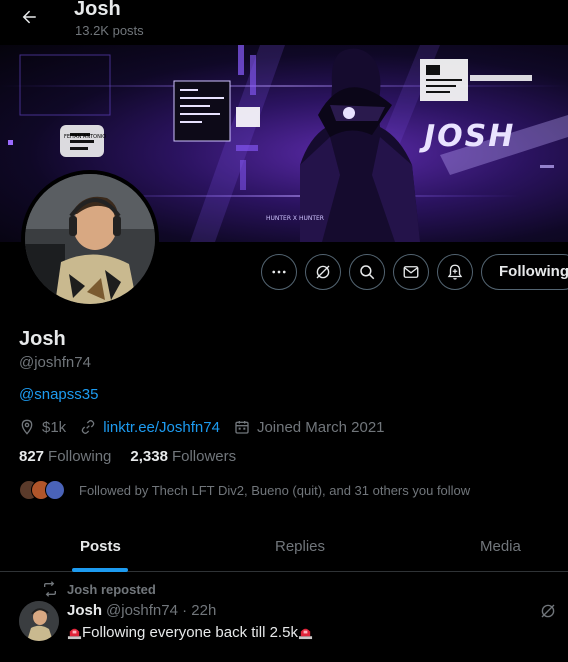 This screenshot has width=568, height=662. I want to click on active-tab-indicator, so click(100, 570).